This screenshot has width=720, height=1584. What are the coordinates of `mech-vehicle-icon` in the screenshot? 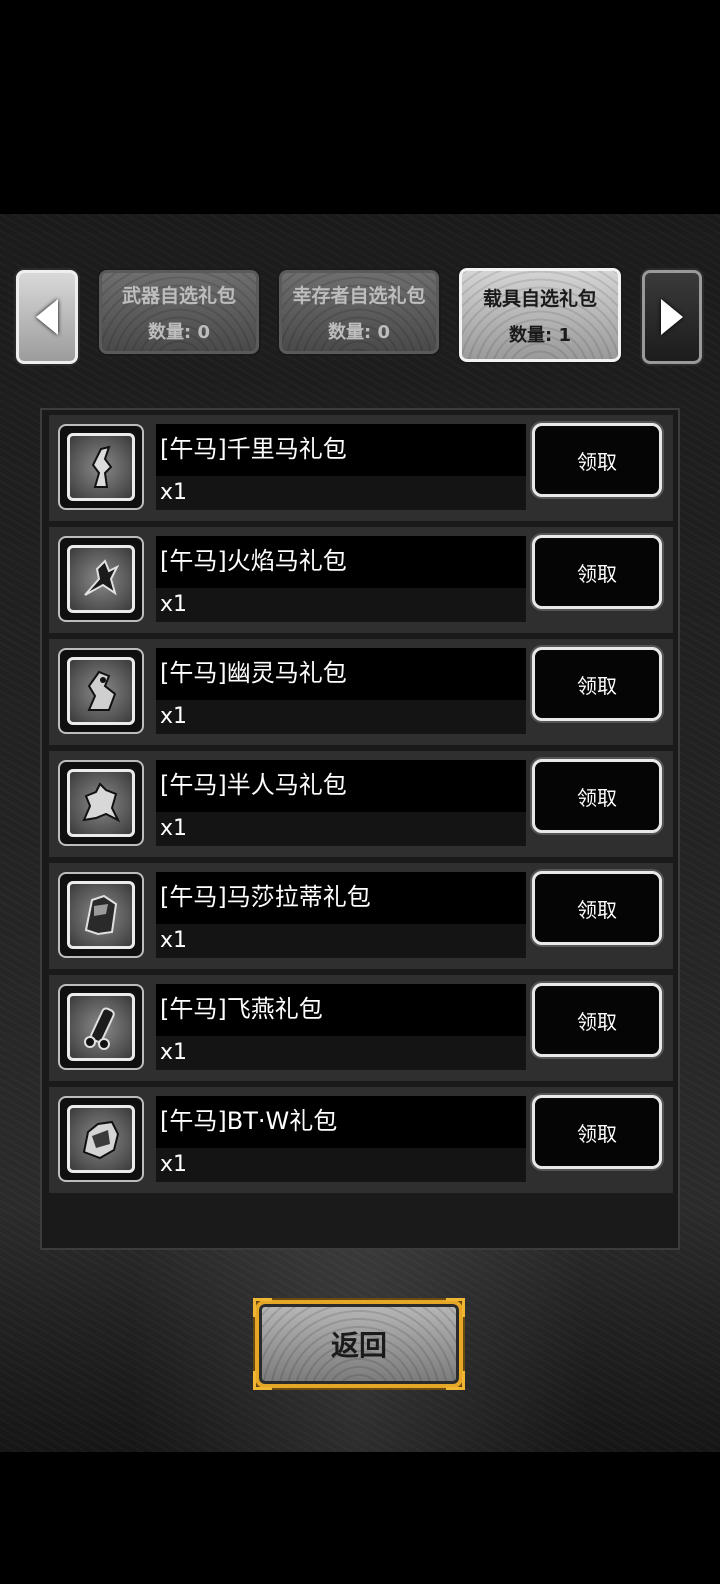 It's located at (101, 1139).